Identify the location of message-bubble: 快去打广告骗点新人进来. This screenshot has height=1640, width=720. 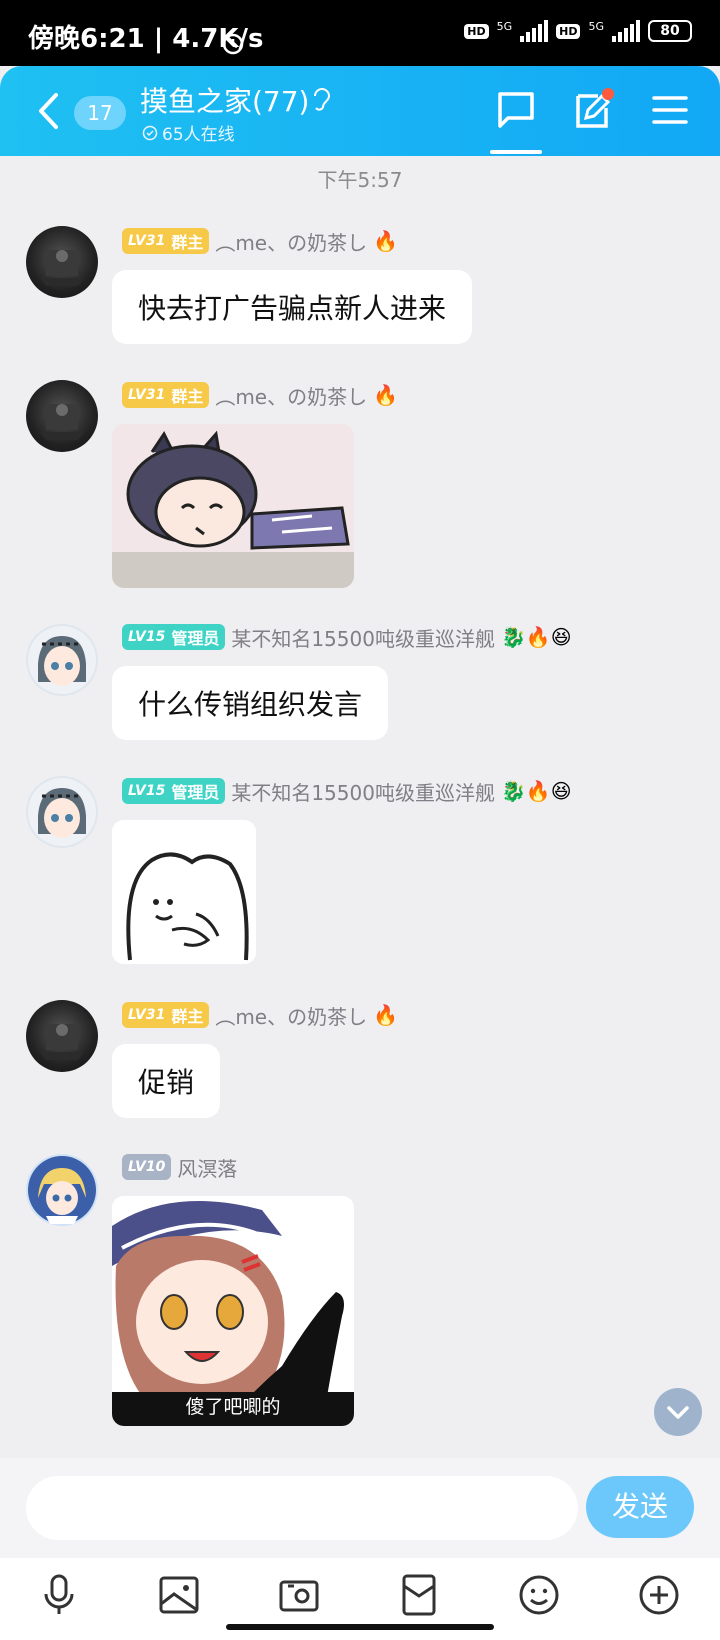
(292, 307).